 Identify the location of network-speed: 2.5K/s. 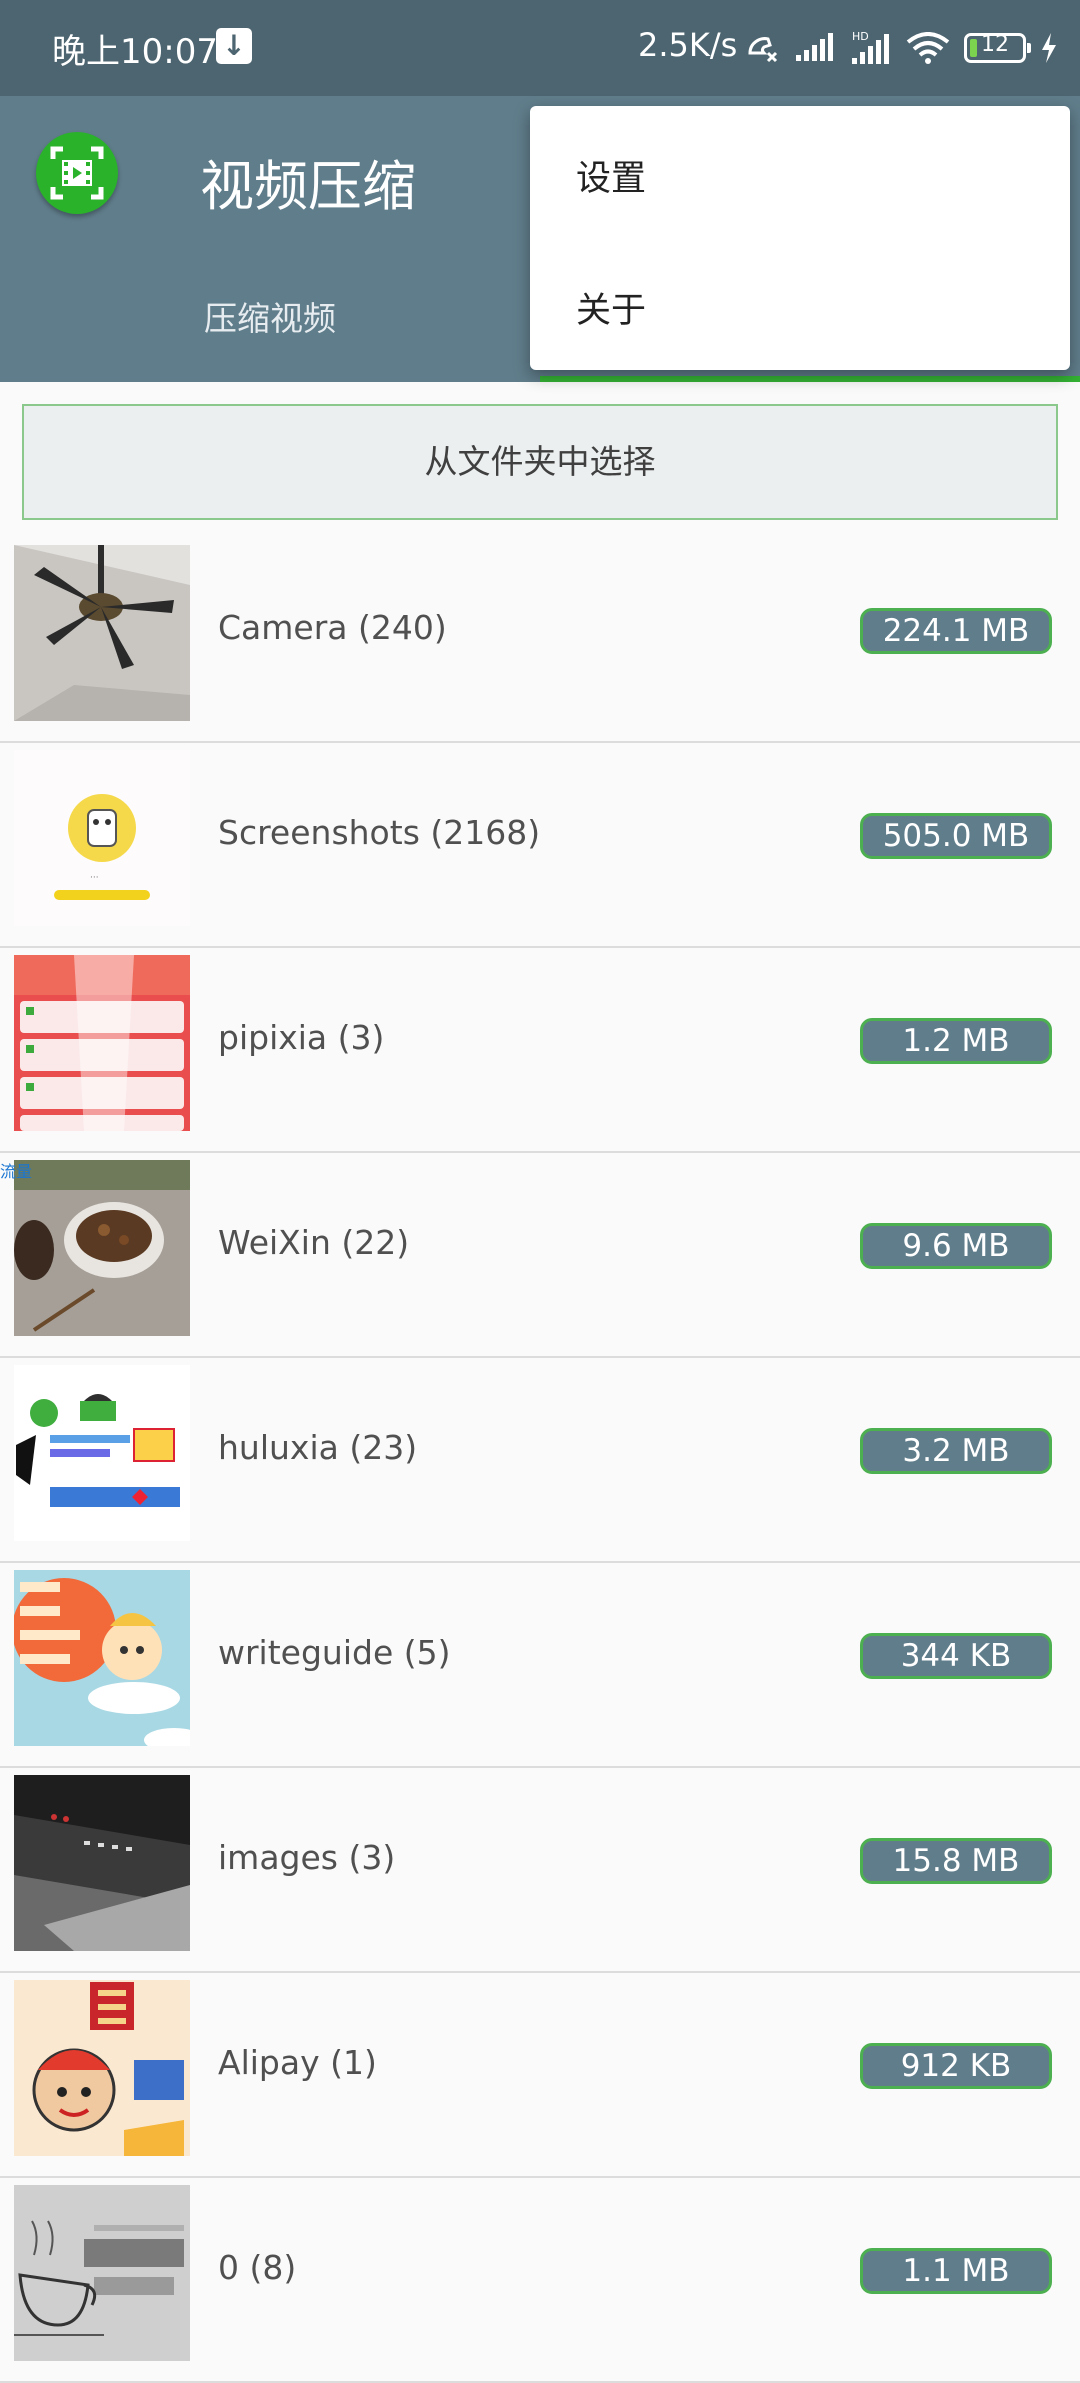
(688, 45).